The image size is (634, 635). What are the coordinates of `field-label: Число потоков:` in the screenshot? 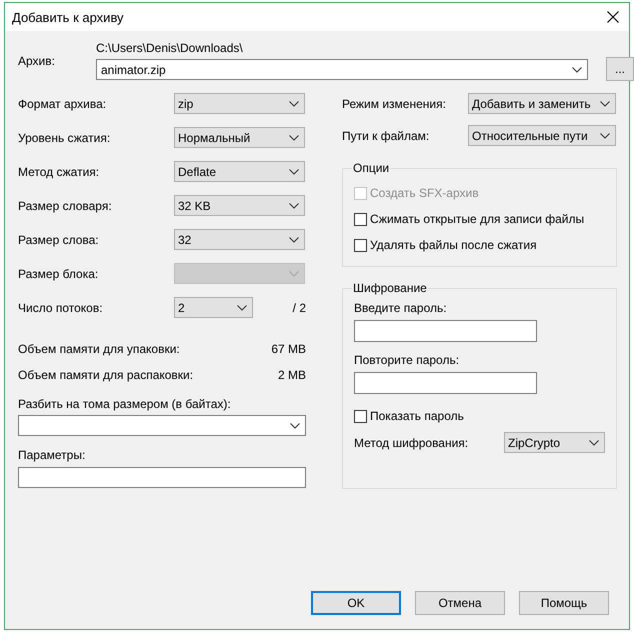 It's located at (61, 307).